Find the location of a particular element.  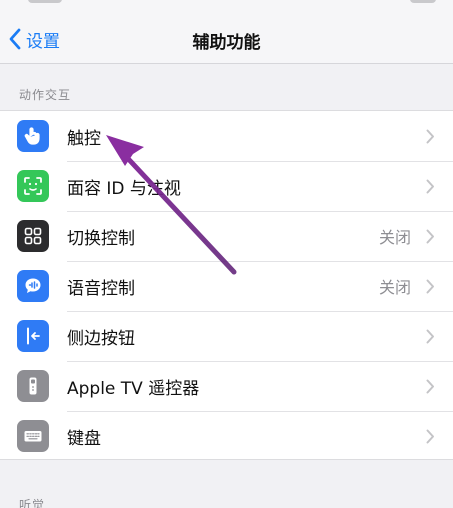

row-face-id-label: 面容 ID 与注视 is located at coordinates (124, 188).